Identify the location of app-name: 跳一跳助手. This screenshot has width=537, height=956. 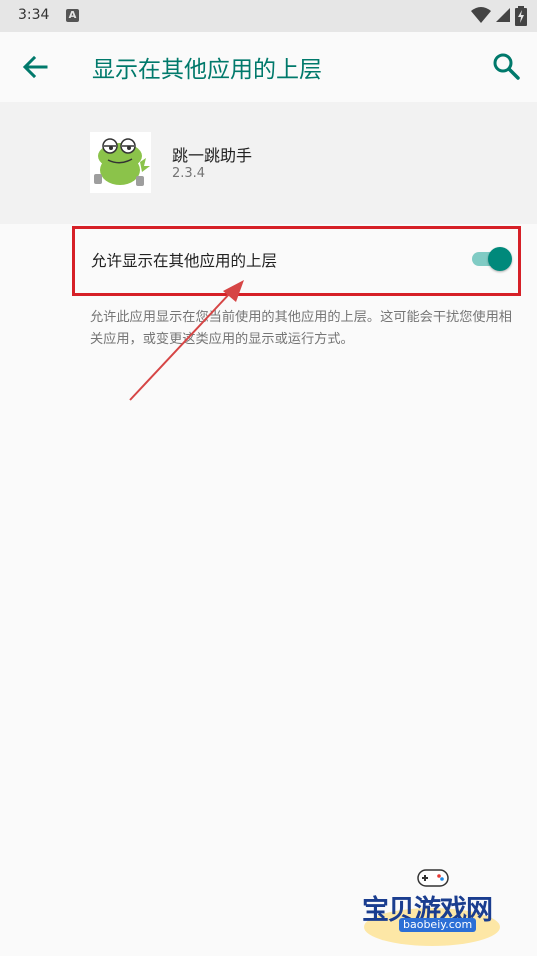
(212, 155).